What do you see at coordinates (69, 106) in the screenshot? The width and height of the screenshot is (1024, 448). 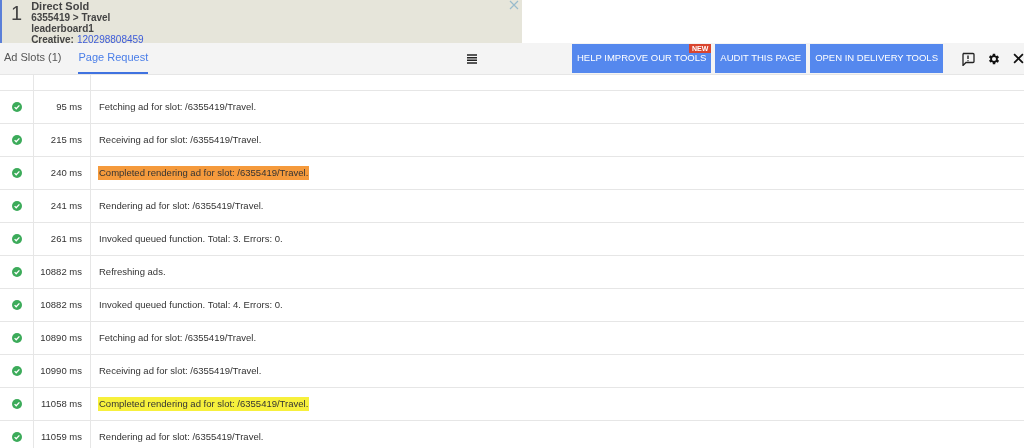 I see `time-cell-text: 95 ms` at bounding box center [69, 106].